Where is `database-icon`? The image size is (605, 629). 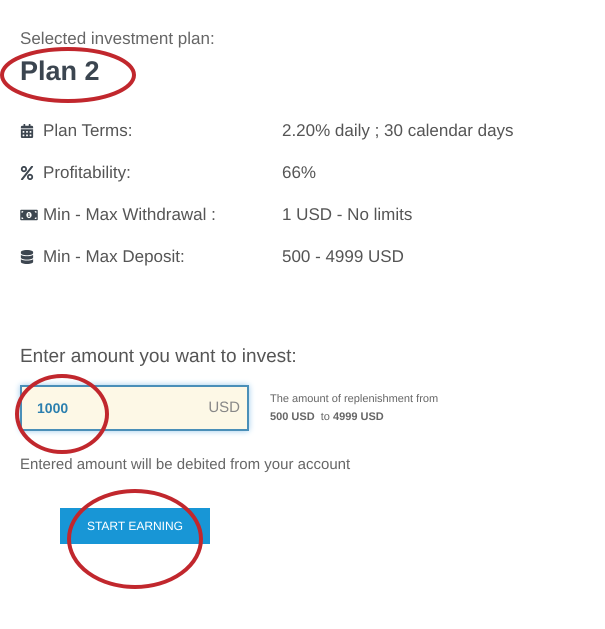 database-icon is located at coordinates (27, 257).